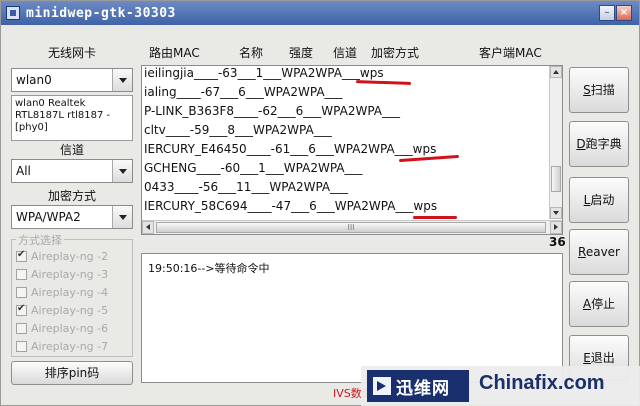 The image size is (640, 406). I want to click on stop-button: A停止, so click(599, 304).